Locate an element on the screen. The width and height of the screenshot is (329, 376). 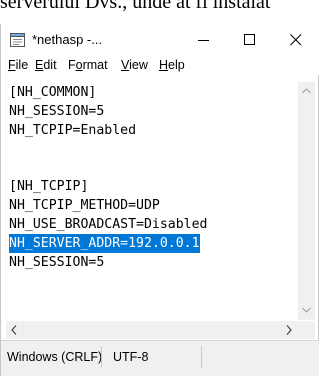
editor-line: [NH_COMMON] is located at coordinates (53, 92).